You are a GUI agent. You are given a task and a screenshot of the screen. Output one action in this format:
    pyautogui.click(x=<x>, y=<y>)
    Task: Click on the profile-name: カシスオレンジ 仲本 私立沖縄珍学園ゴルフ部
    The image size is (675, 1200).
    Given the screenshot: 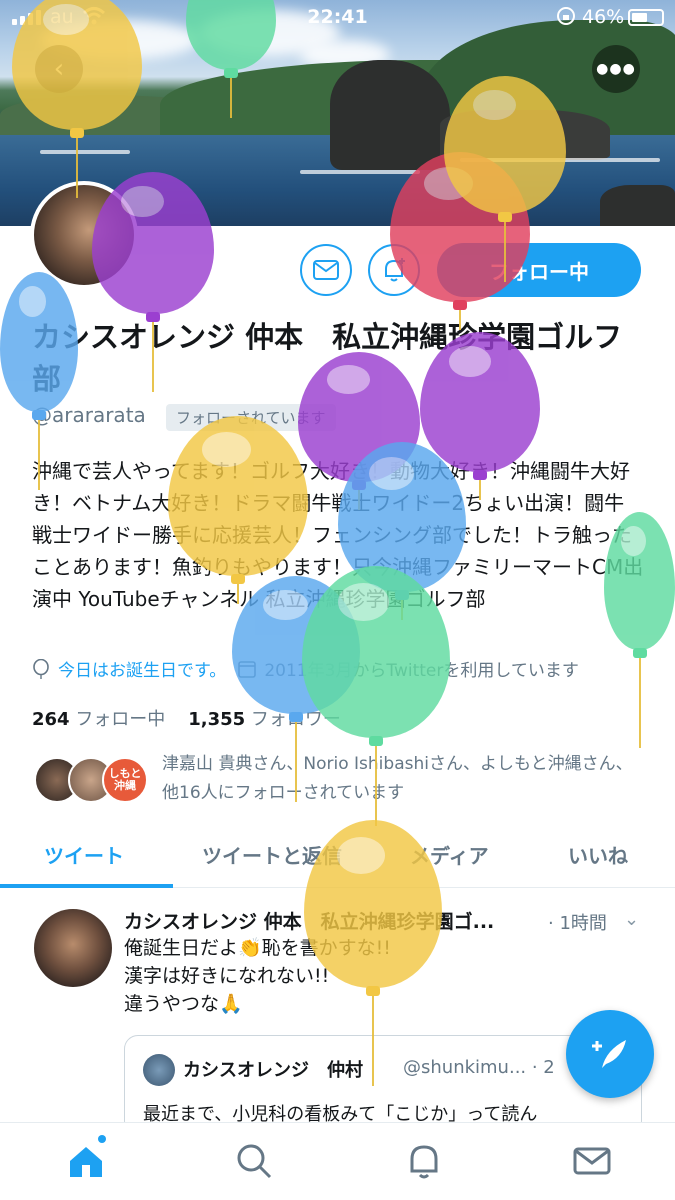 What is the action you would take?
    pyautogui.click(x=327, y=358)
    